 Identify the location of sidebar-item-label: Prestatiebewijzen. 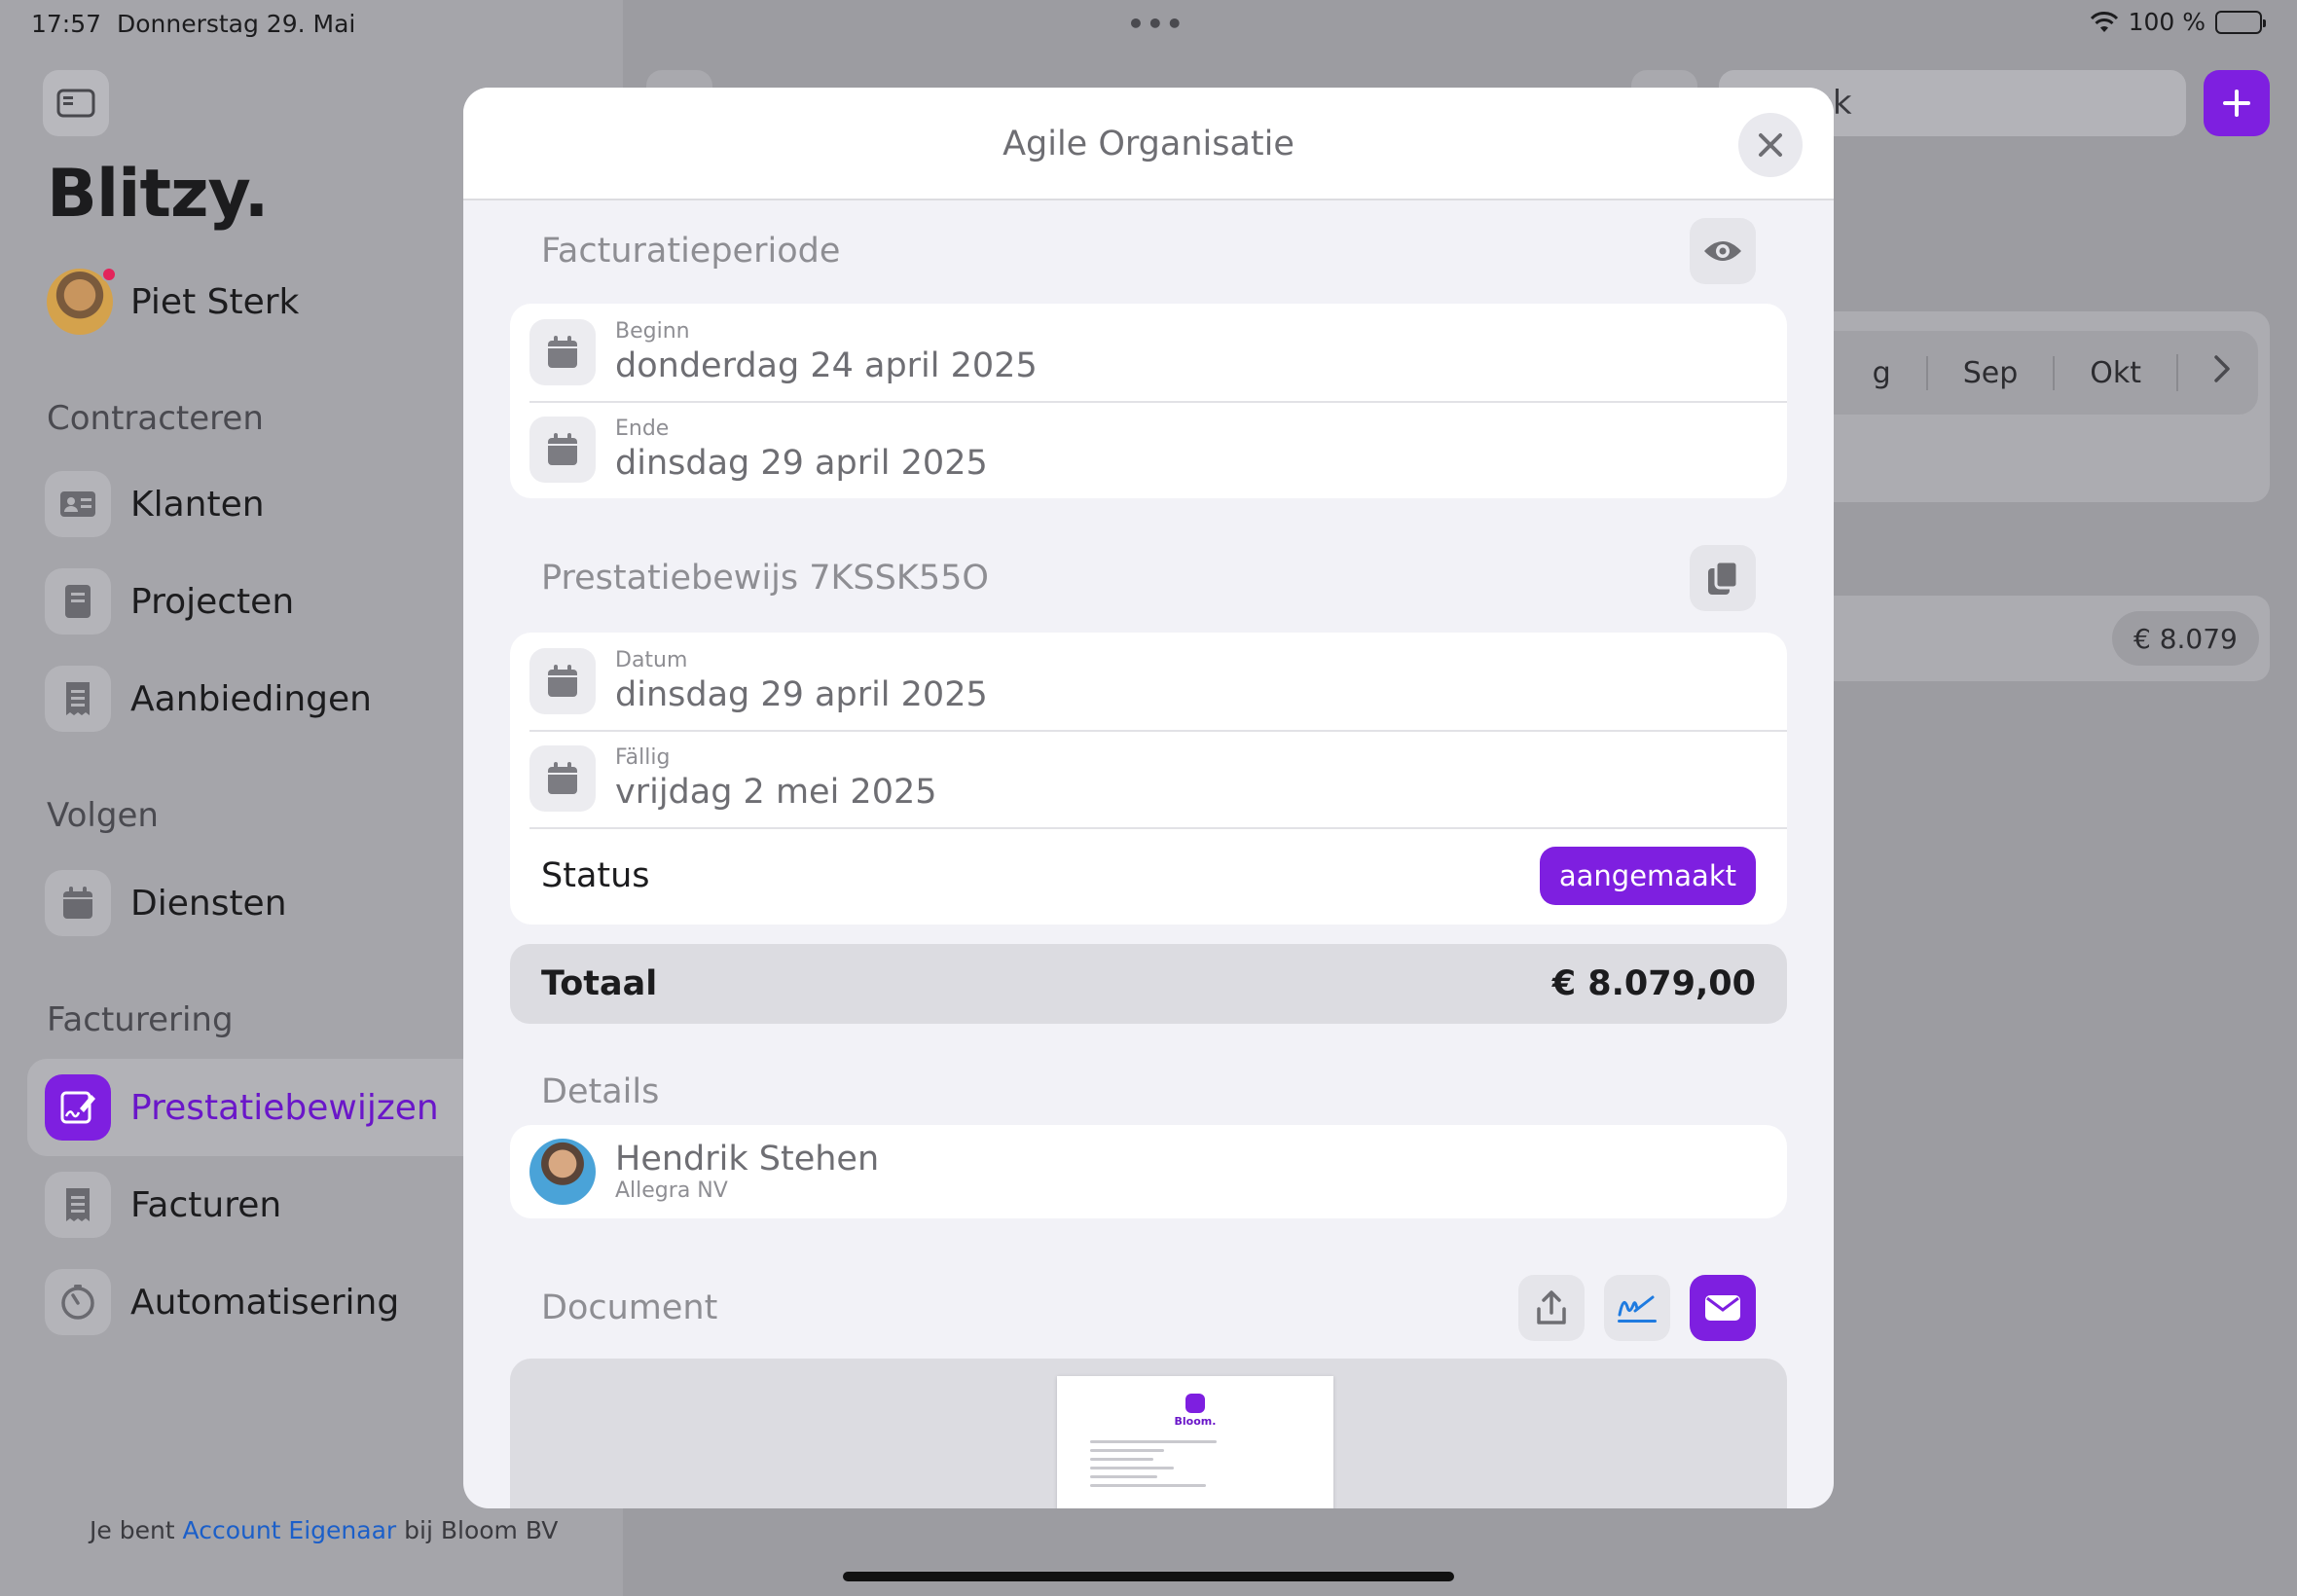
(284, 1107).